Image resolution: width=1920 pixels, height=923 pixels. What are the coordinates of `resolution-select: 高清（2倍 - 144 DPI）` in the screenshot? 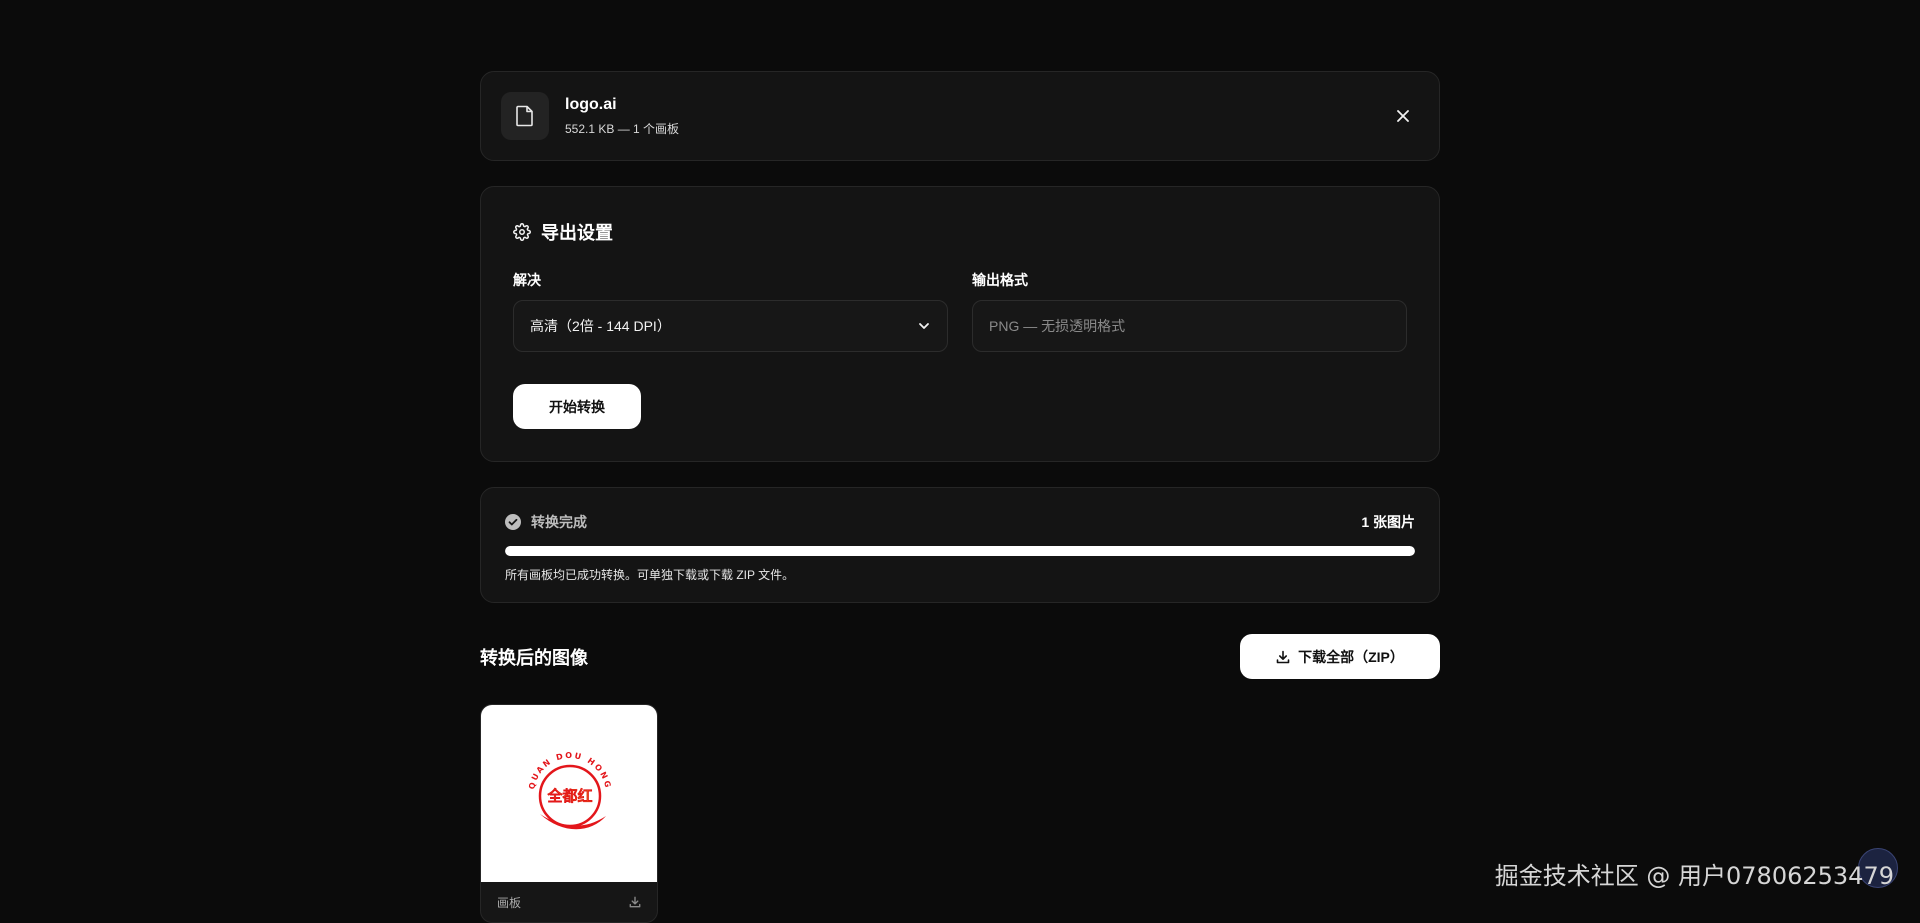 It's located at (730, 326).